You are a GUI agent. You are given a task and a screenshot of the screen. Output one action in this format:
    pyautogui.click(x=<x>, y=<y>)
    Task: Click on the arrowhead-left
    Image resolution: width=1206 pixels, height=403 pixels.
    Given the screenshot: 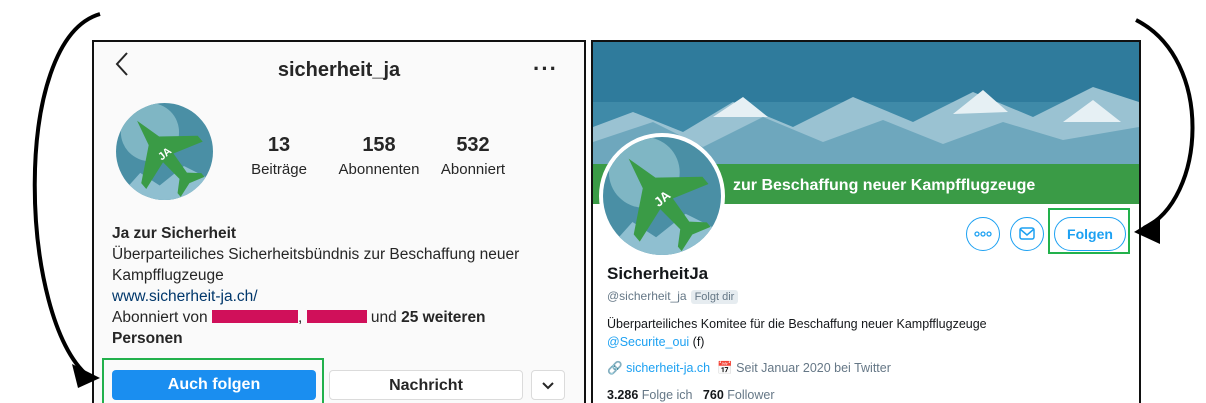 What is the action you would take?
    pyautogui.click(x=86, y=376)
    